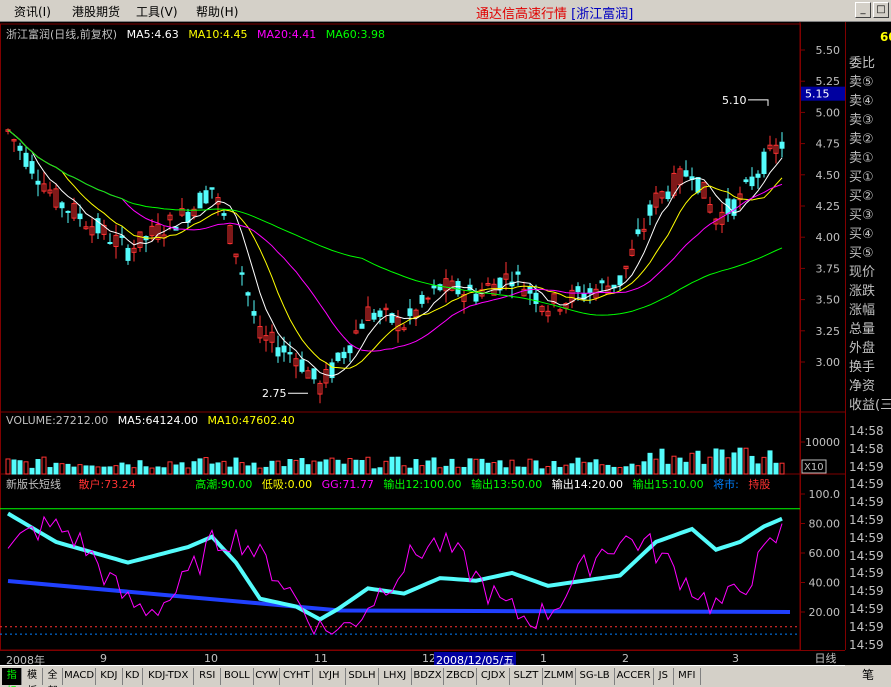 The image size is (891, 687). What do you see at coordinates (133, 676) in the screenshot?
I see `tab-kd: KD` at bounding box center [133, 676].